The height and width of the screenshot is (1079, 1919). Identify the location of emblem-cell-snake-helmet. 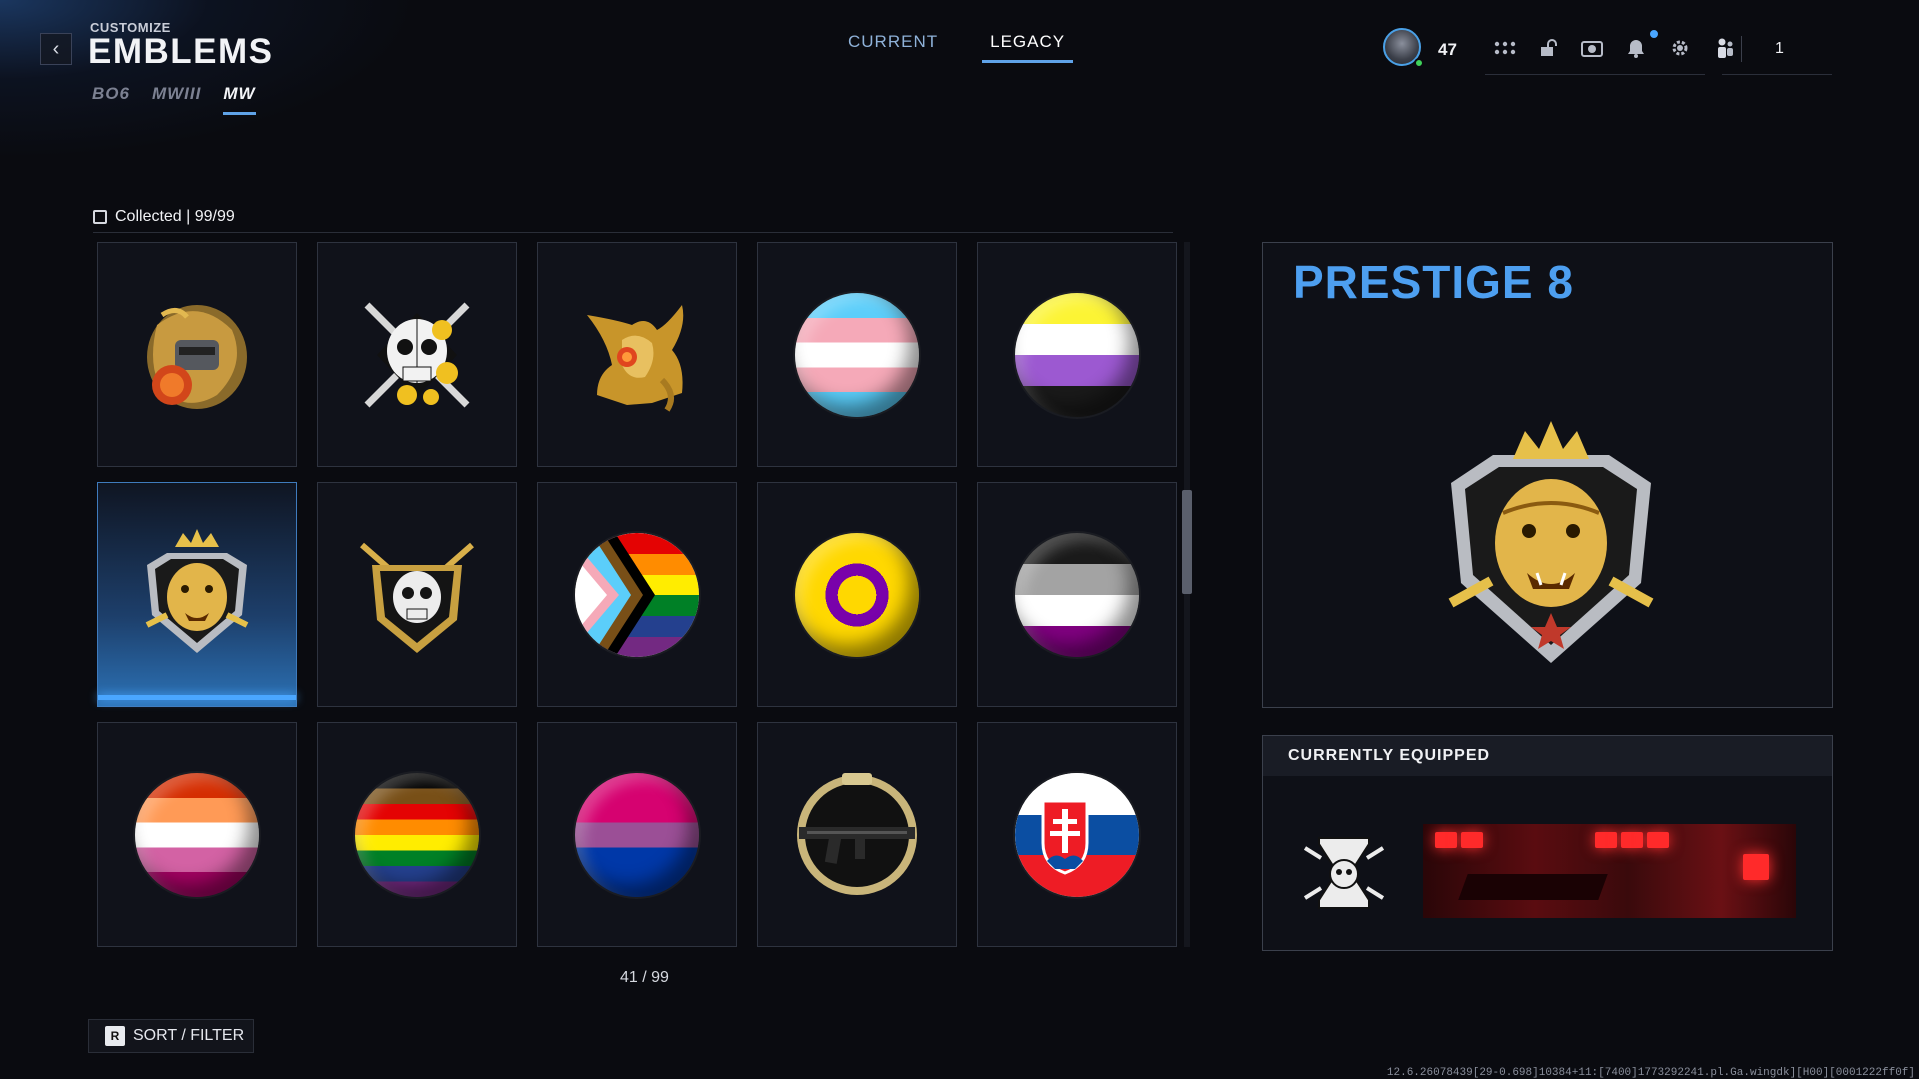
(197, 354).